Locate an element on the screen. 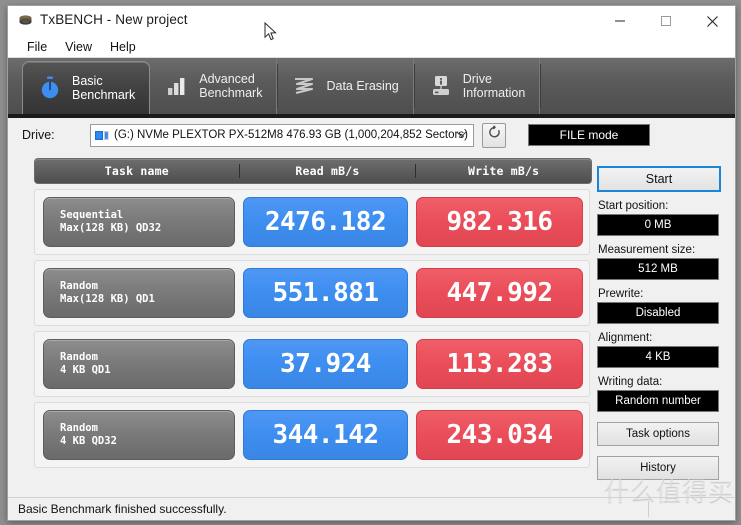 The height and width of the screenshot is (525, 741). tab-basic-benchmark: Basic Benchmark is located at coordinates (86, 87).